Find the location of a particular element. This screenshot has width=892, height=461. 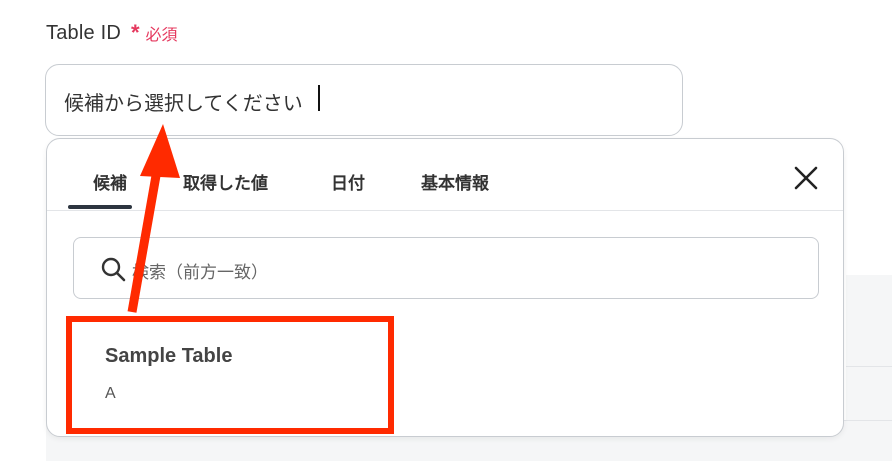

search-placeholder: 検索（前方一致） is located at coordinates (200, 272).